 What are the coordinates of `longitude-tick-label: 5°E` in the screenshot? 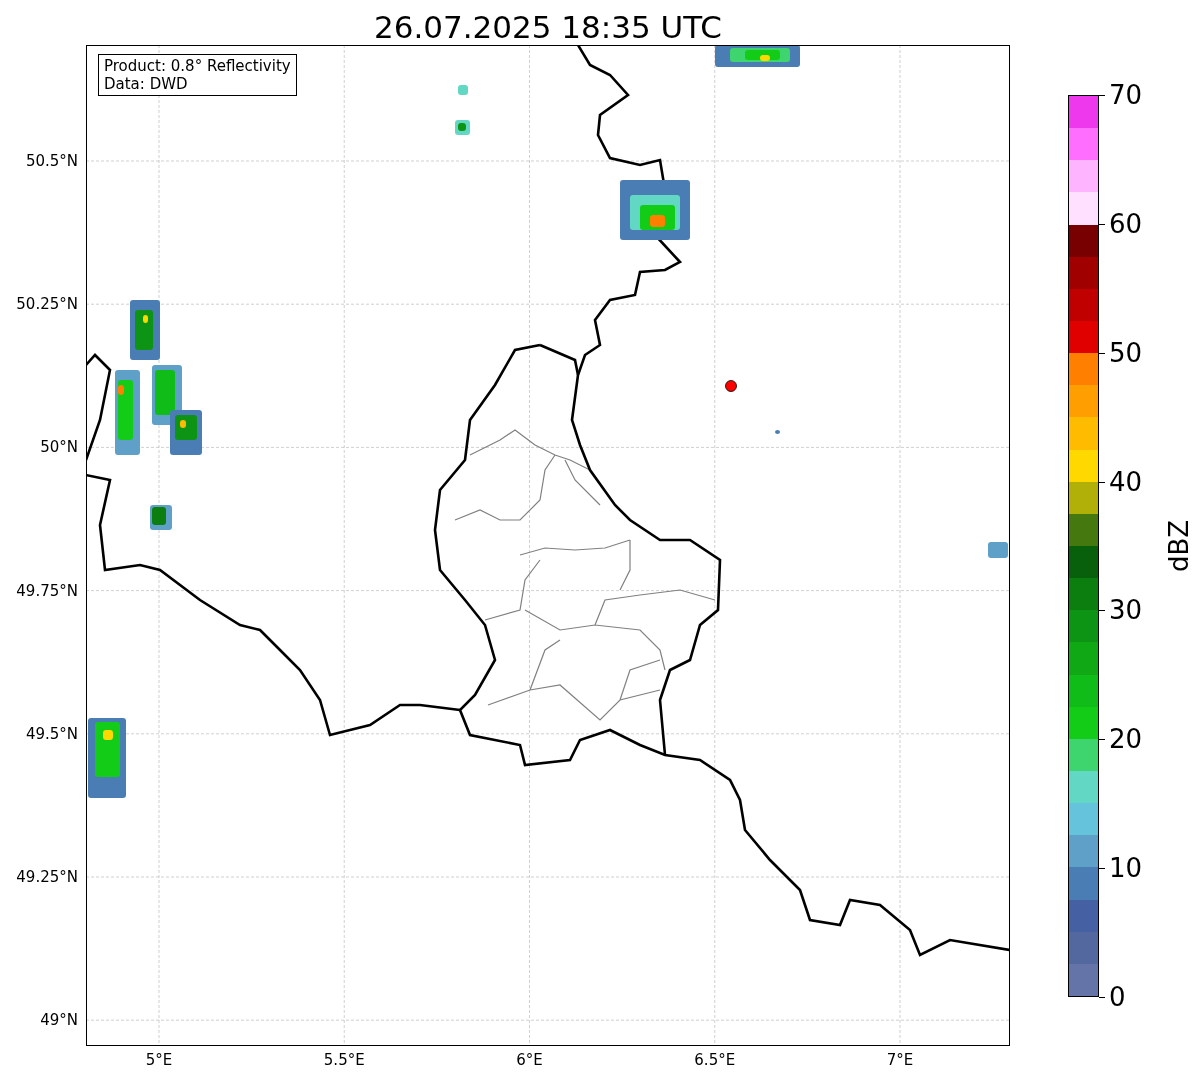 It's located at (159, 1060).